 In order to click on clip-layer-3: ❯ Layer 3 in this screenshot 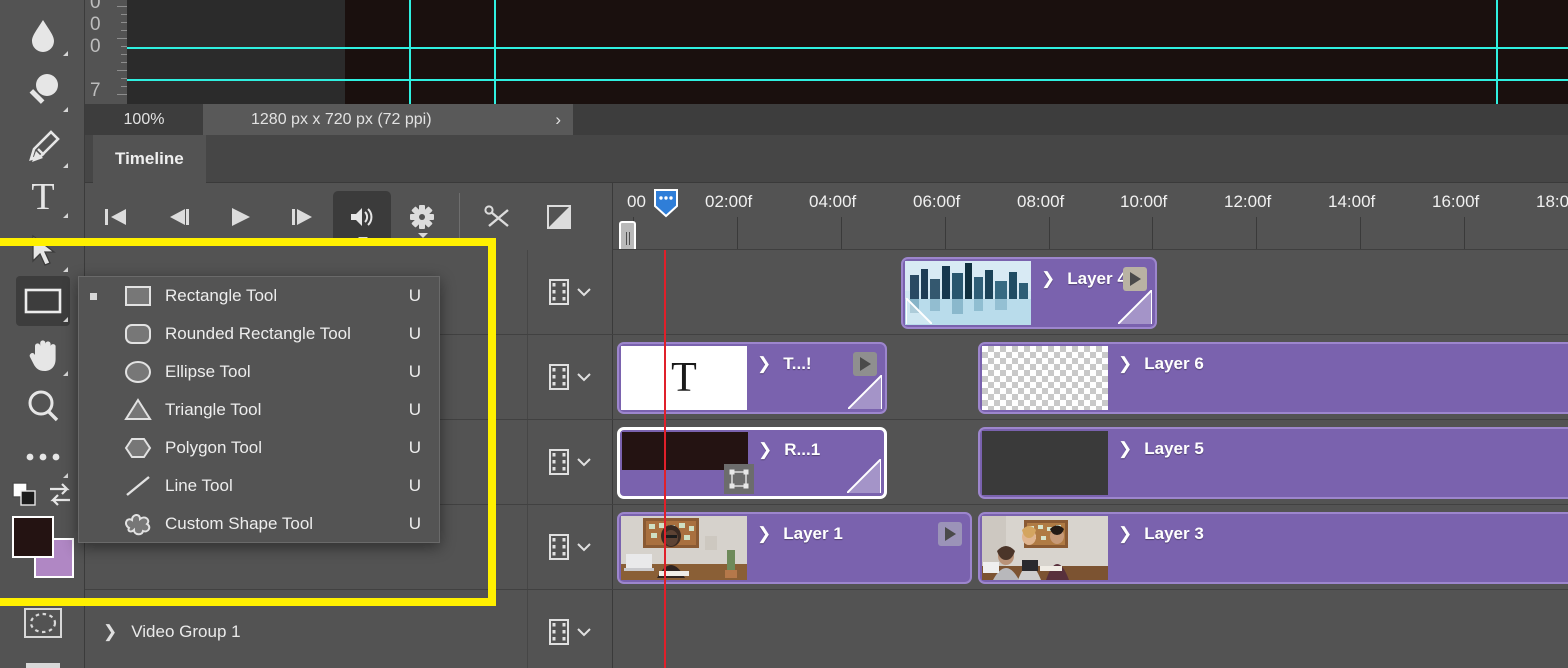, I will do `click(1273, 548)`.